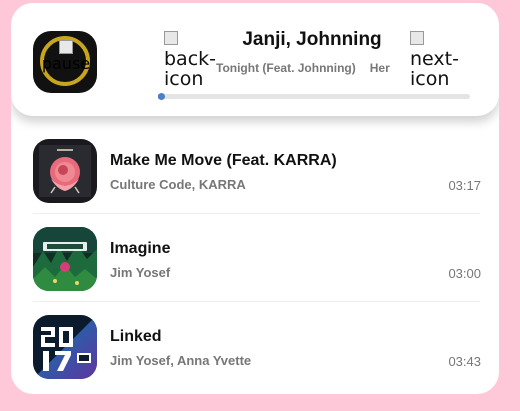  I want to click on pause-alt-text: pause, so click(66, 63).